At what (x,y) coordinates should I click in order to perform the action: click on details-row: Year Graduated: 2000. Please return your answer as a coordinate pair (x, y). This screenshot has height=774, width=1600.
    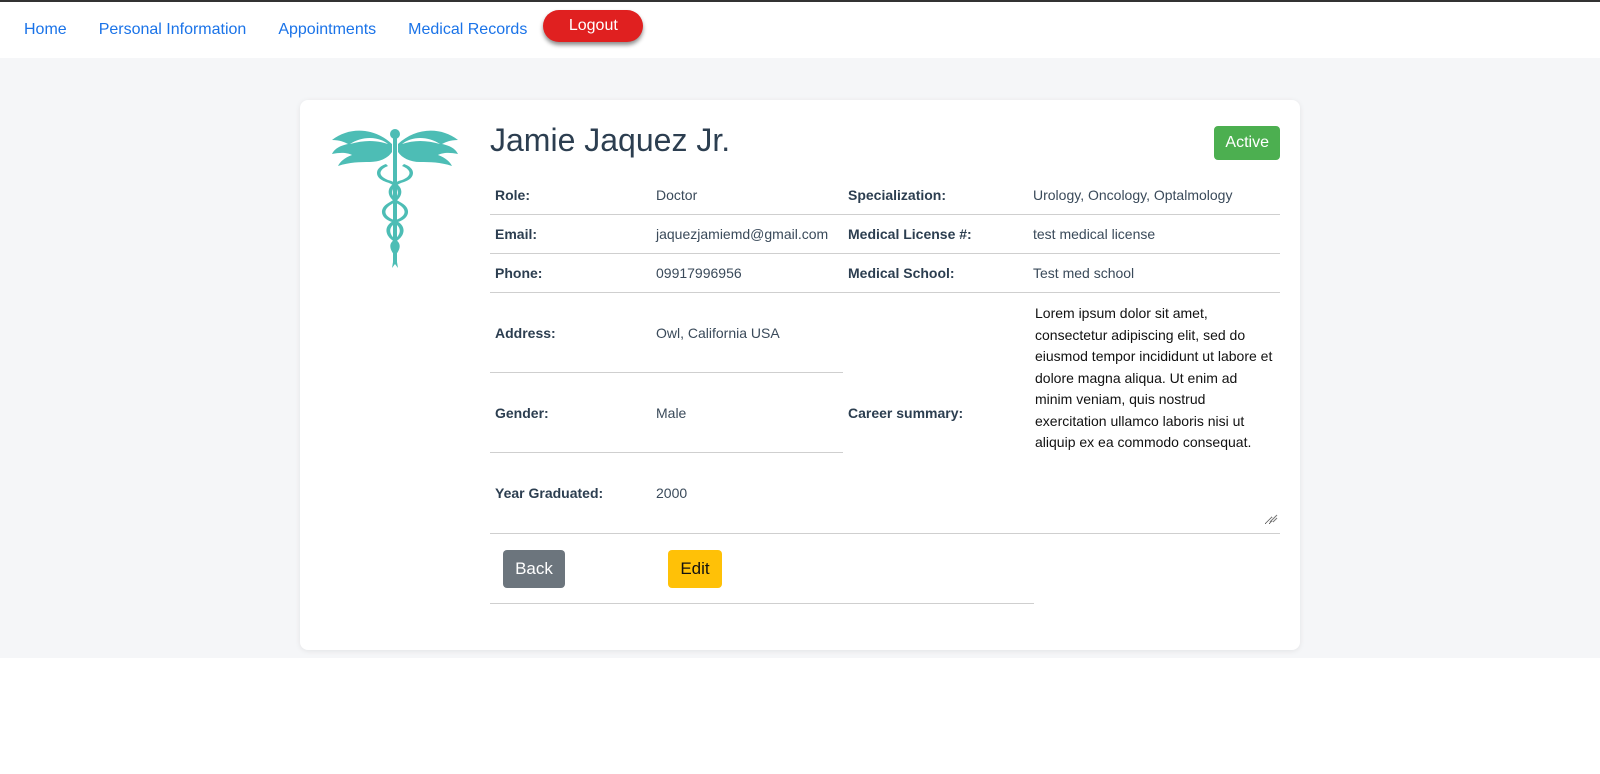
    Looking at the image, I should click on (666, 493).